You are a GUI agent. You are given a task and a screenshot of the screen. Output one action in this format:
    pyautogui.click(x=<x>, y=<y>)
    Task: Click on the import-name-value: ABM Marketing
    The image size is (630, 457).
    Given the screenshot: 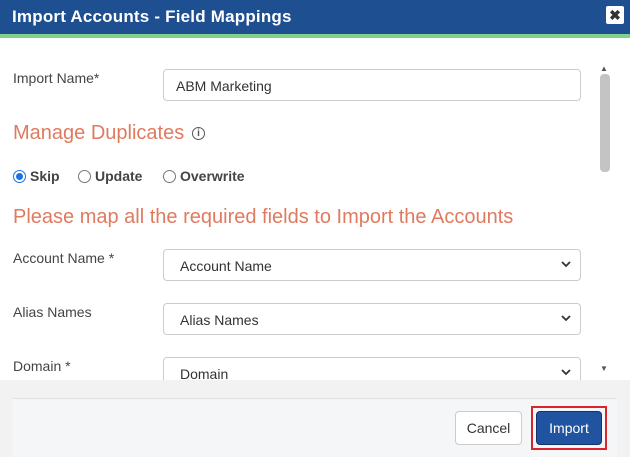 What is the action you would take?
    pyautogui.click(x=224, y=86)
    